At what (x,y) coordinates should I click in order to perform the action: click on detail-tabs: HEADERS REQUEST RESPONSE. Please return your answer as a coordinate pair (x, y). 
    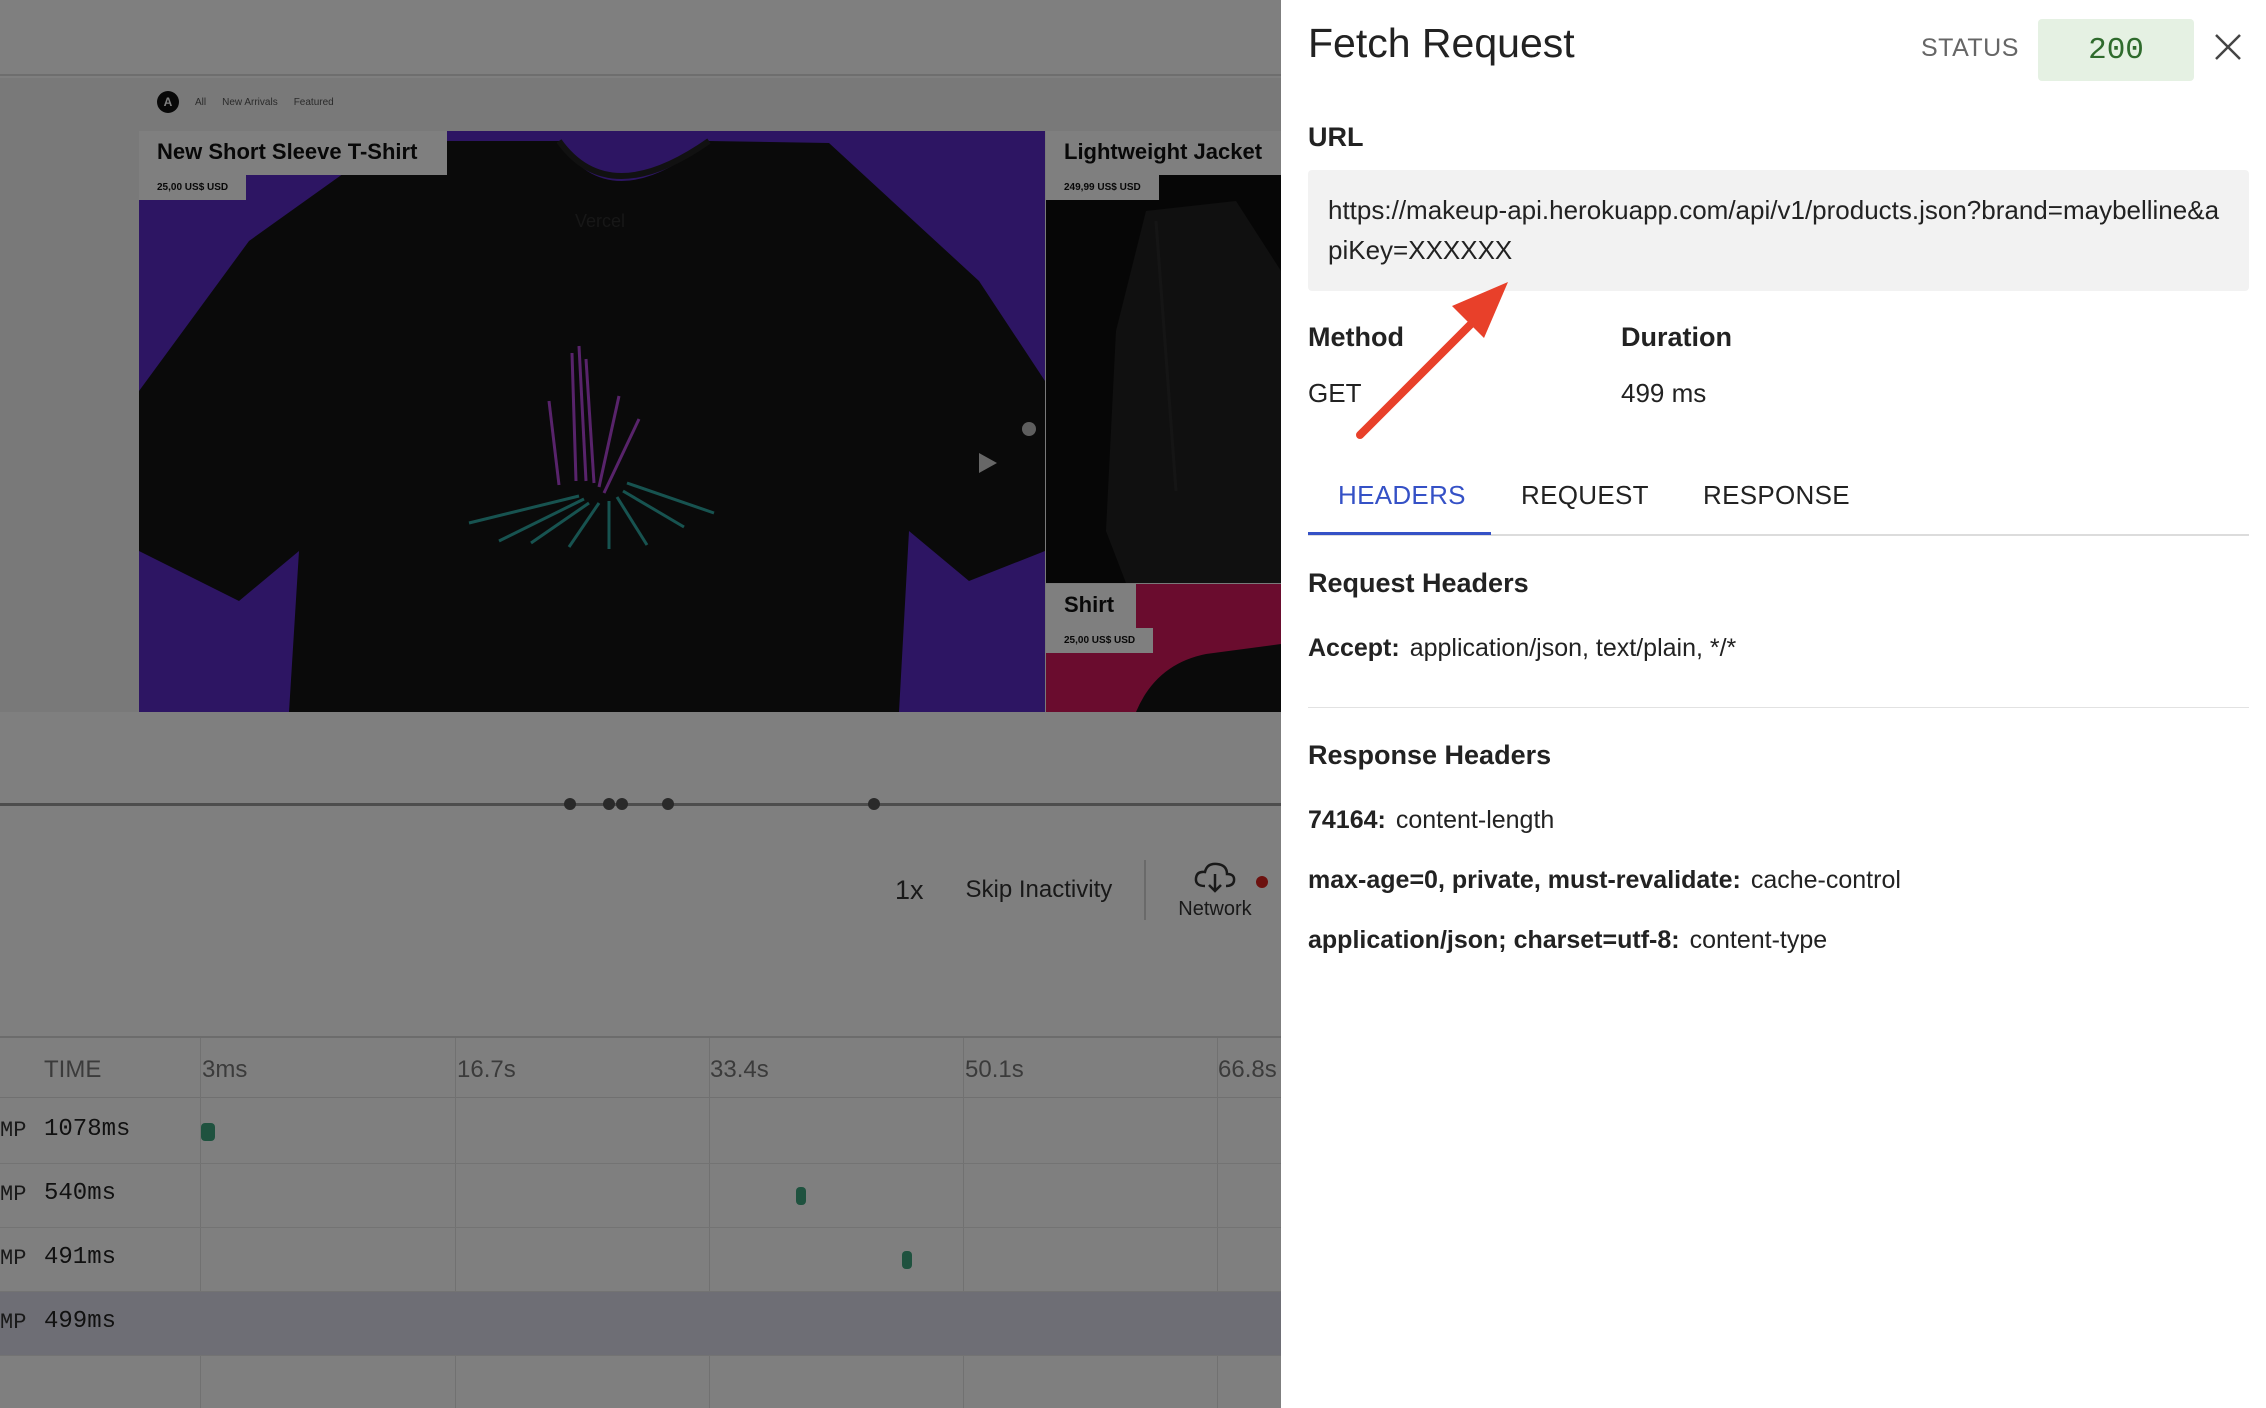
    Looking at the image, I should click on (1778, 501).